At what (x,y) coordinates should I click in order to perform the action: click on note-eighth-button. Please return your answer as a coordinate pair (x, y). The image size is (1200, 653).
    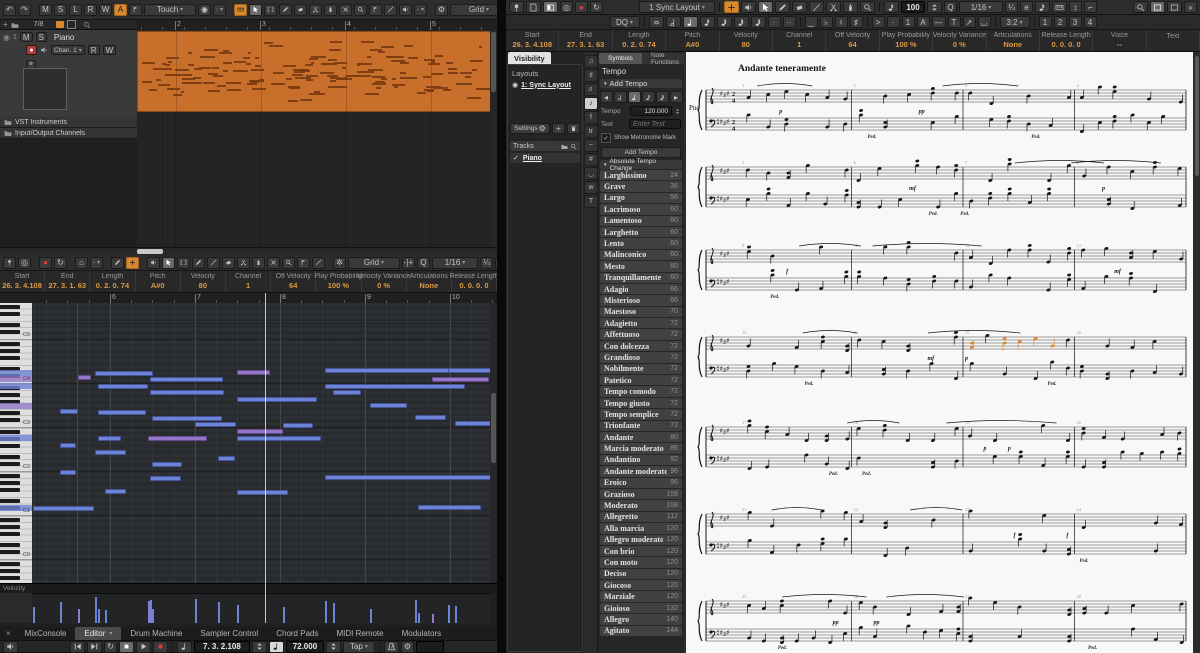
    Looking at the image, I should click on (707, 22).